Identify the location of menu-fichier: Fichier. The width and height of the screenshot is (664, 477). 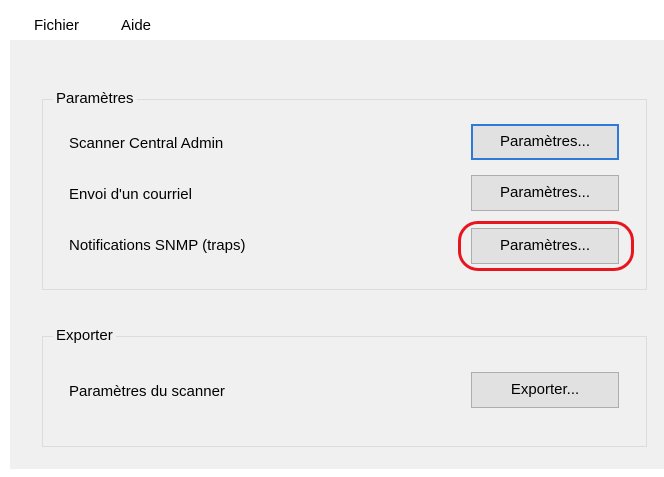
(56, 25).